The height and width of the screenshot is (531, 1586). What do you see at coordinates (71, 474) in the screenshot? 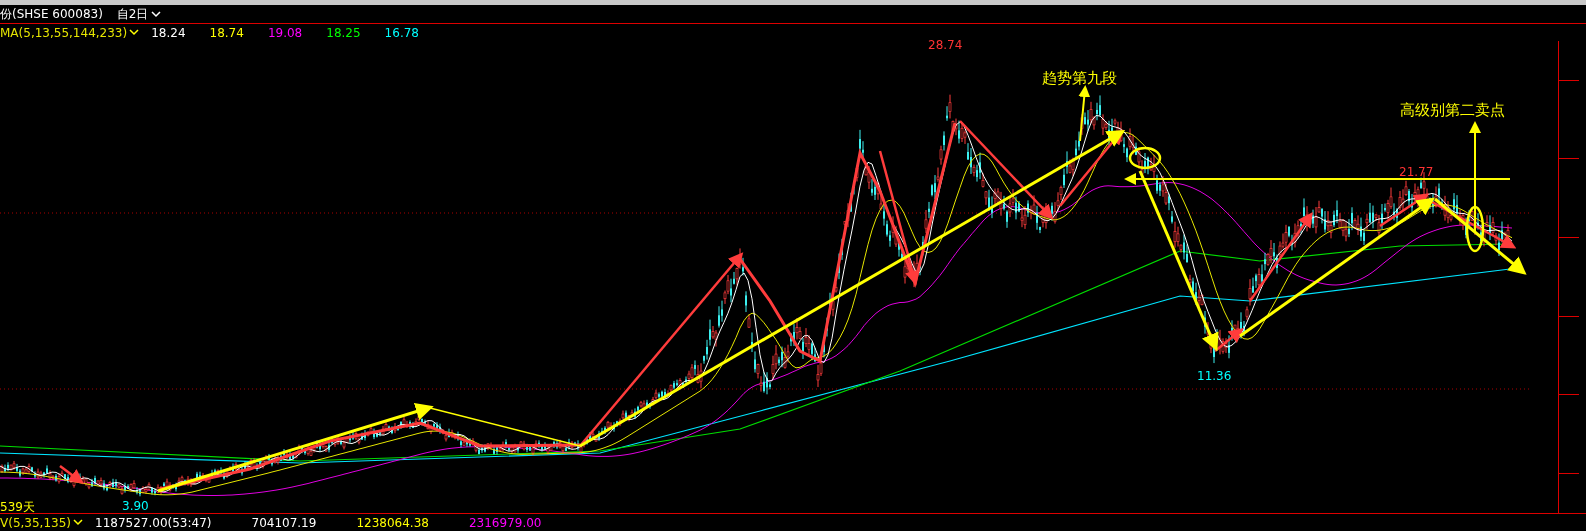
I see `trend-arrow` at bounding box center [71, 474].